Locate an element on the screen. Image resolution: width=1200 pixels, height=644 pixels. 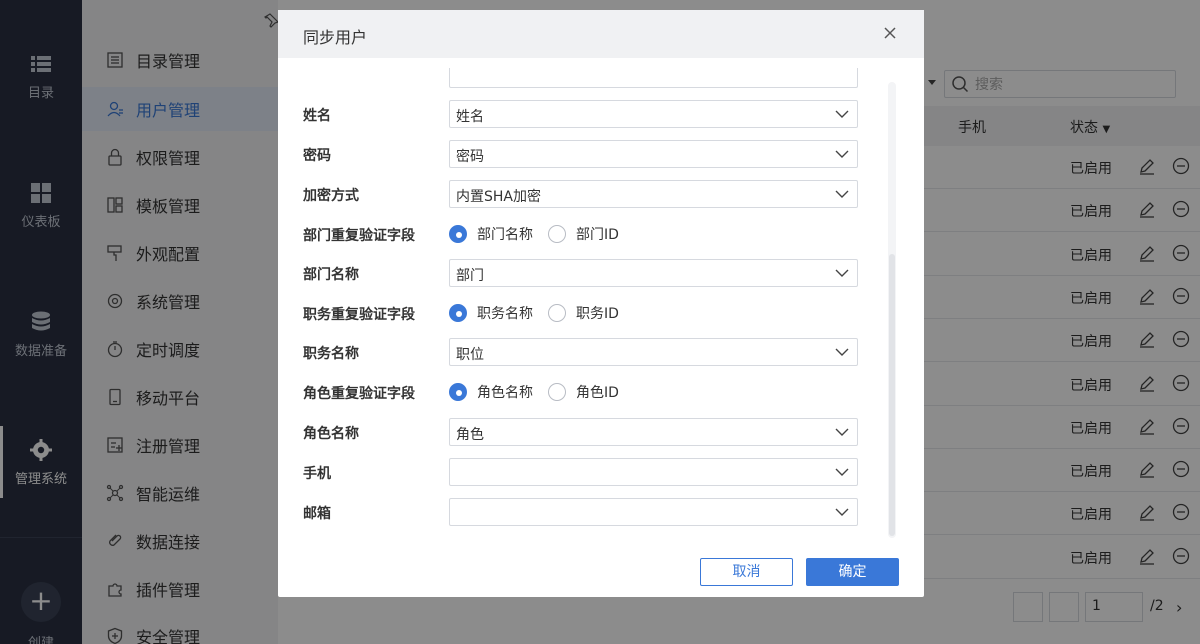
radio-role-id: 角色ID is located at coordinates (583, 392).